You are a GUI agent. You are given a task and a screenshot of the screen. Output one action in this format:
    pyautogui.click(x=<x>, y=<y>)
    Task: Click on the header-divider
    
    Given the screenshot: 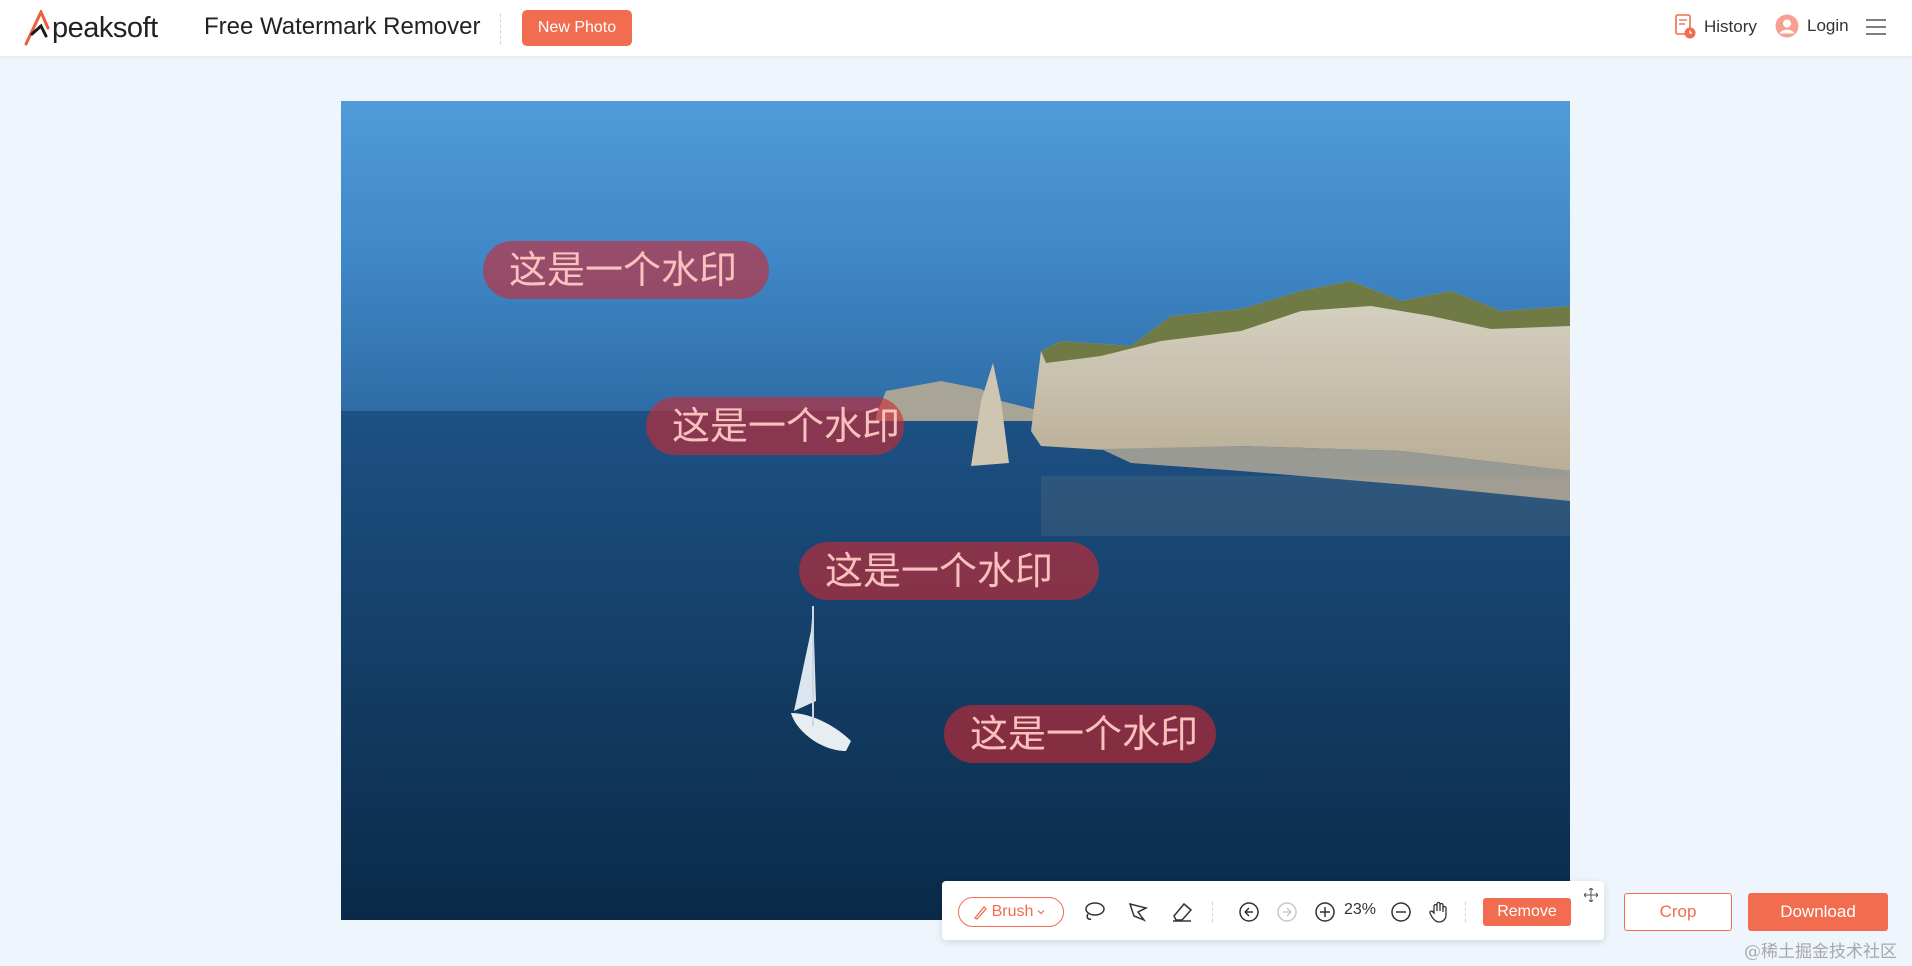 What is the action you would take?
    pyautogui.click(x=500, y=29)
    